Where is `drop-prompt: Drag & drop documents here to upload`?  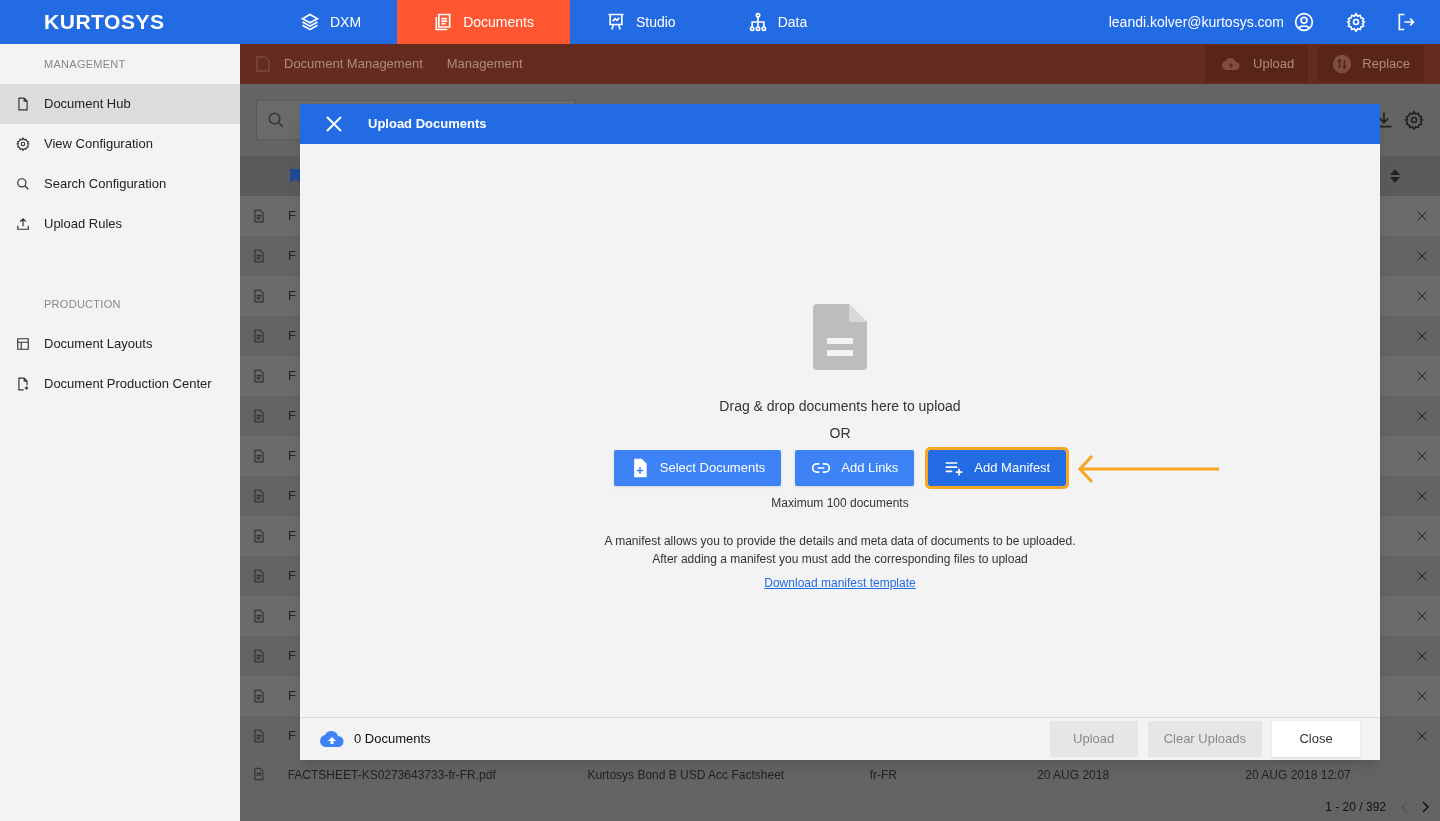
drop-prompt: Drag & drop documents here to upload is located at coordinates (840, 406).